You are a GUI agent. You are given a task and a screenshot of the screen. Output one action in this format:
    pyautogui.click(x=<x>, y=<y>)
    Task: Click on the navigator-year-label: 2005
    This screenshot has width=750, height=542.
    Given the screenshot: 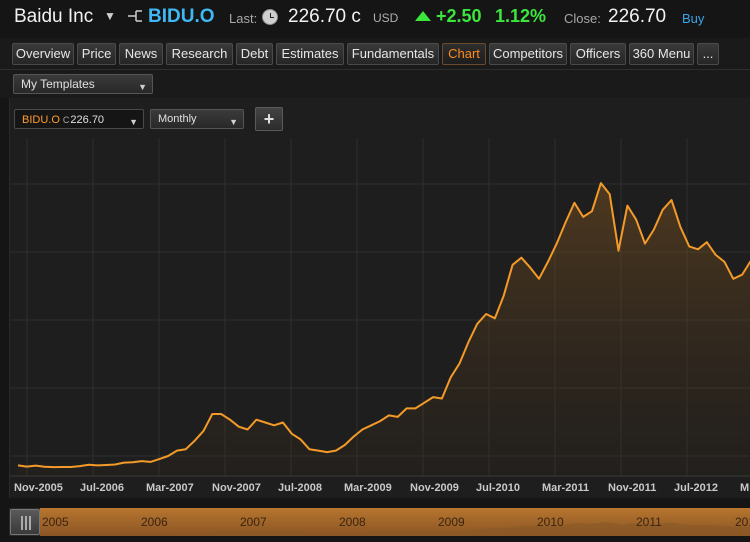 What is the action you would take?
    pyautogui.click(x=55, y=522)
    